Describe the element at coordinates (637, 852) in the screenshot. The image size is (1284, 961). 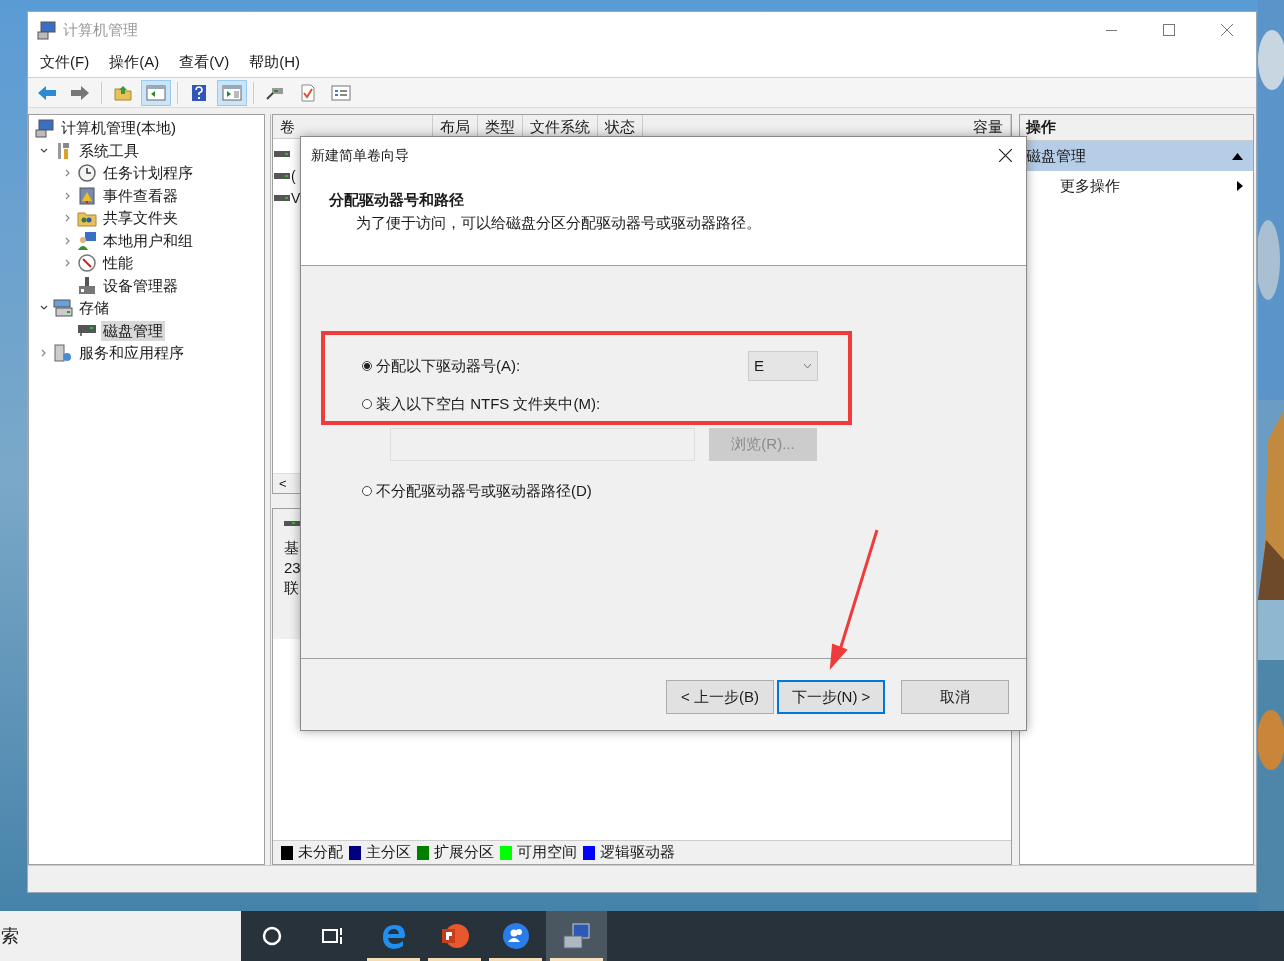
I see `legend-label: 逻辑驱动器` at that location.